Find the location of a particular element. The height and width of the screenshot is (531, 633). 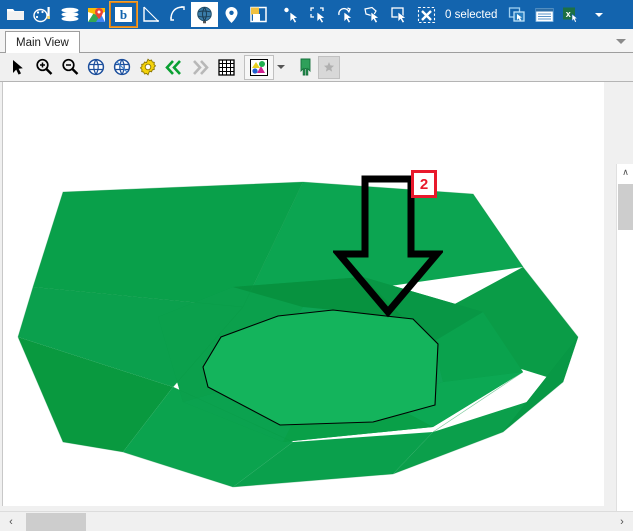

pin-icon is located at coordinates (231, 14).